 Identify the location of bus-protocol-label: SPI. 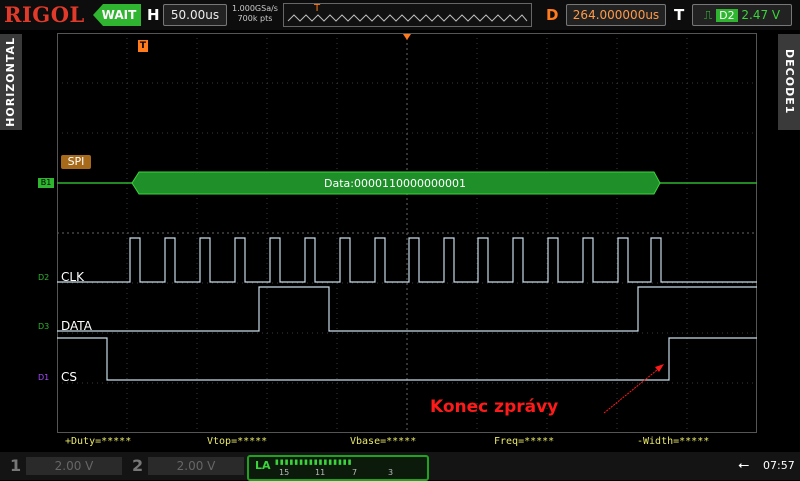
(76, 162).